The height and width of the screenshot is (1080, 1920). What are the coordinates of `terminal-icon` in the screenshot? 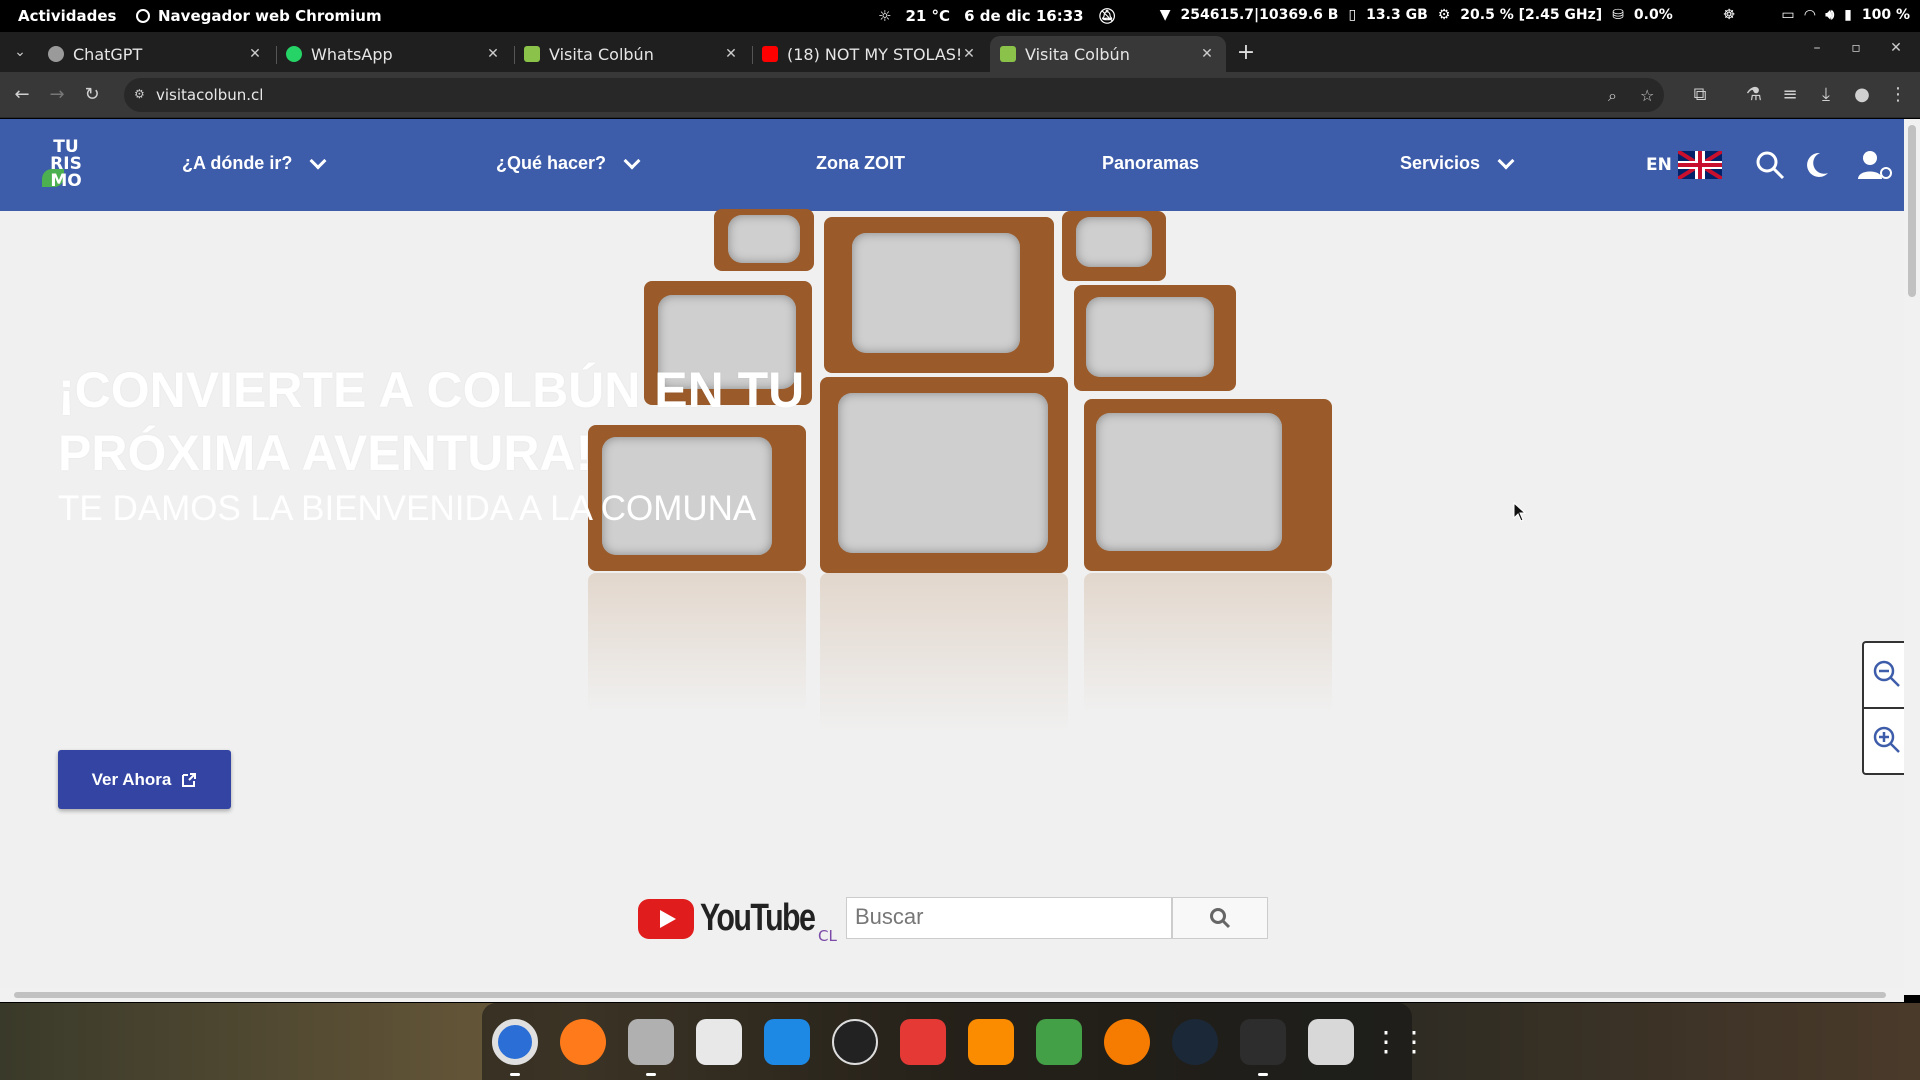 It's located at (1263, 1042).